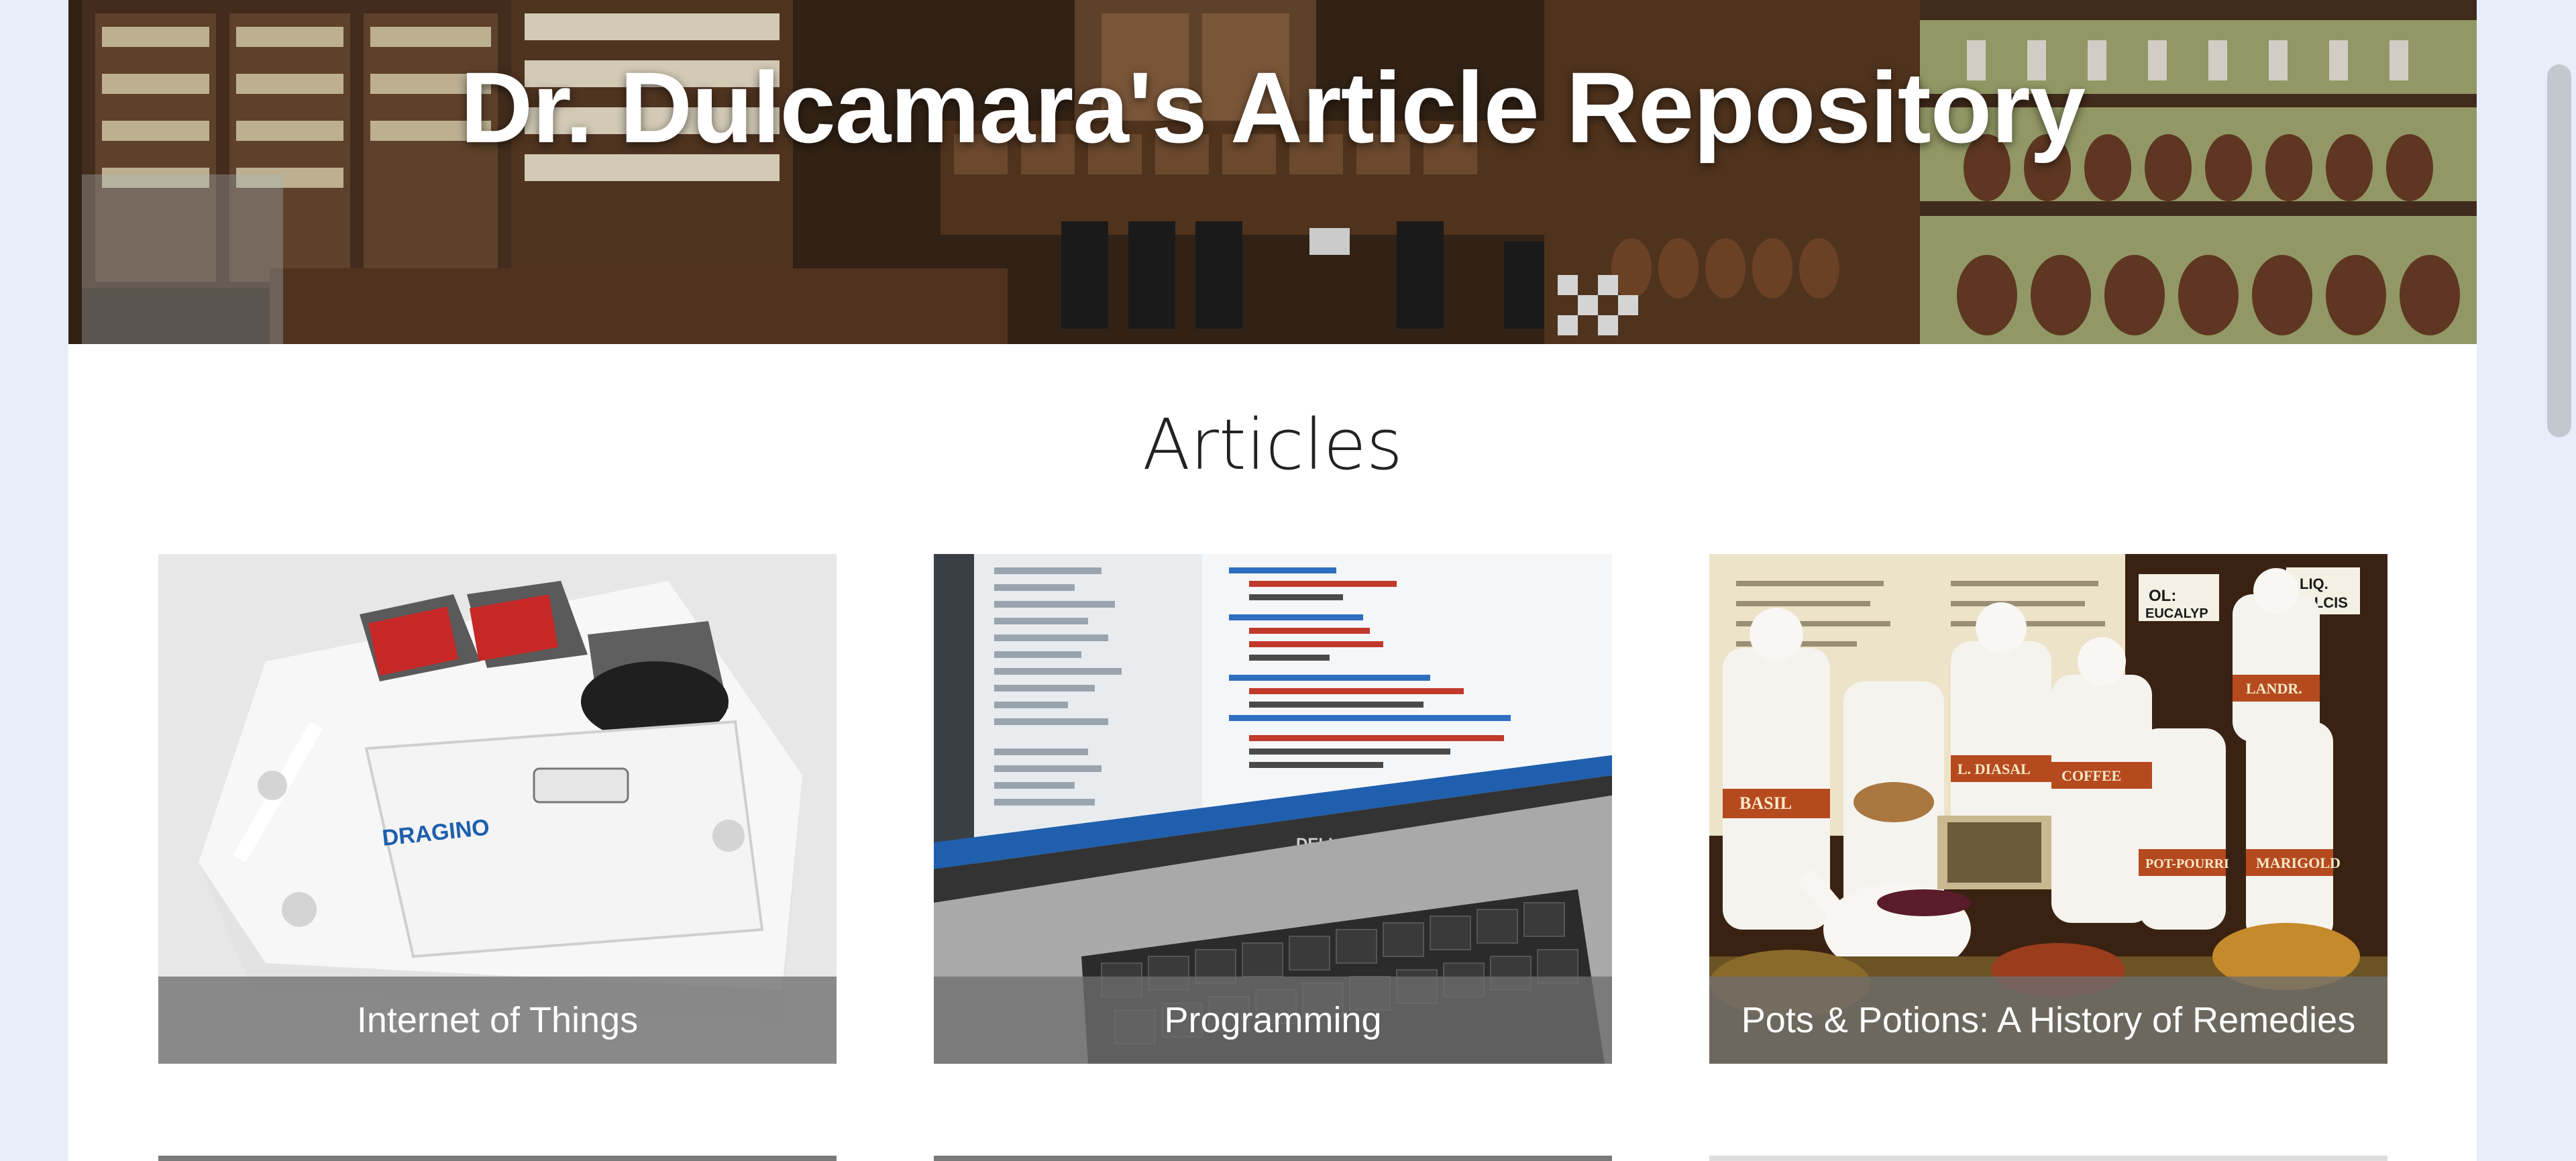  I want to click on articles-heading: Articles, so click(1272, 445).